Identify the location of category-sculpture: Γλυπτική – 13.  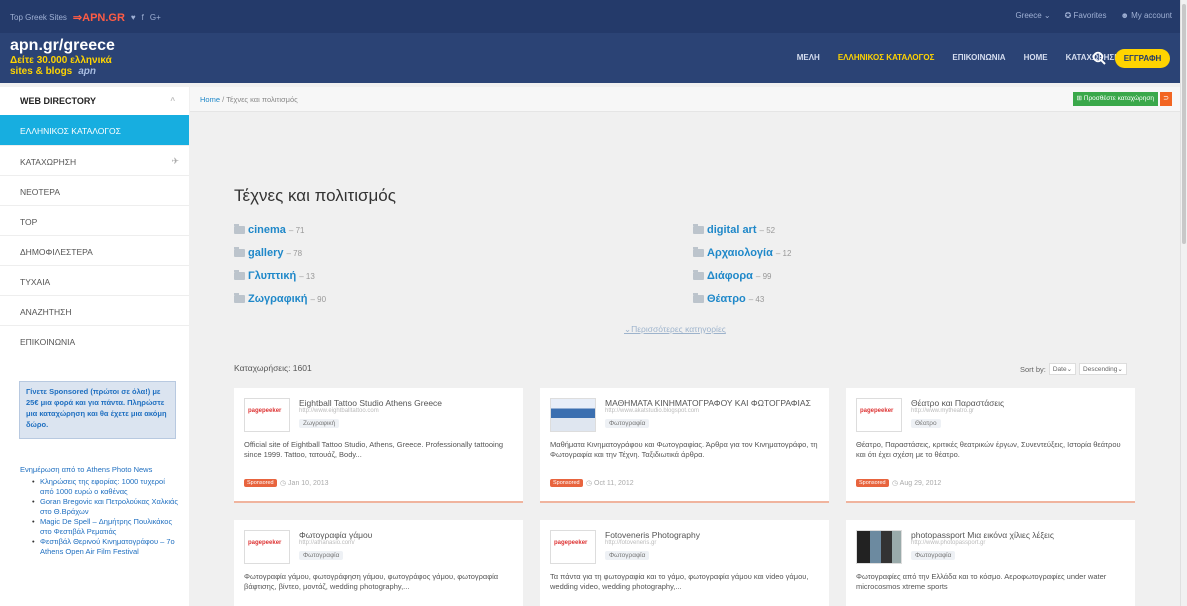
(274, 276).